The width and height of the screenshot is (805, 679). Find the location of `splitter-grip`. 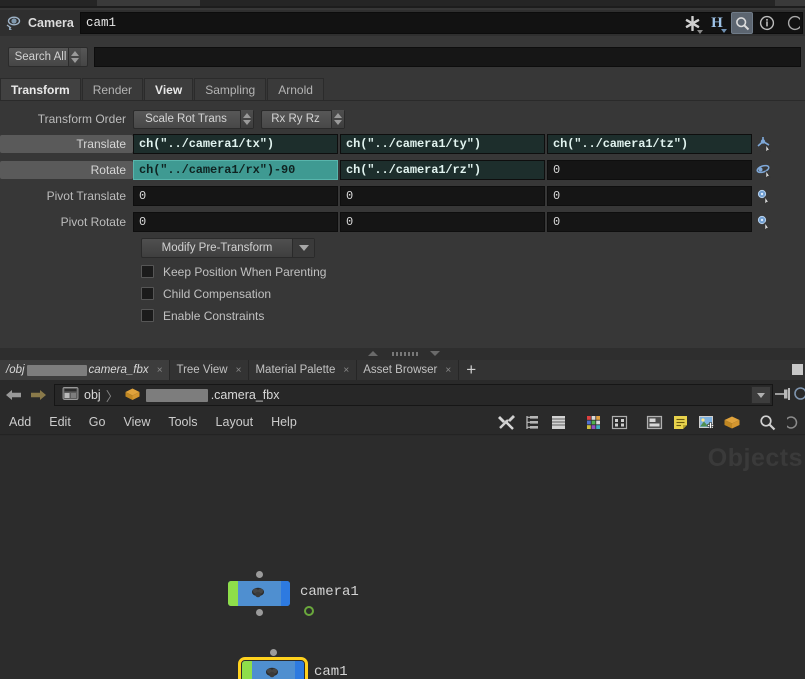

splitter-grip is located at coordinates (406, 354).